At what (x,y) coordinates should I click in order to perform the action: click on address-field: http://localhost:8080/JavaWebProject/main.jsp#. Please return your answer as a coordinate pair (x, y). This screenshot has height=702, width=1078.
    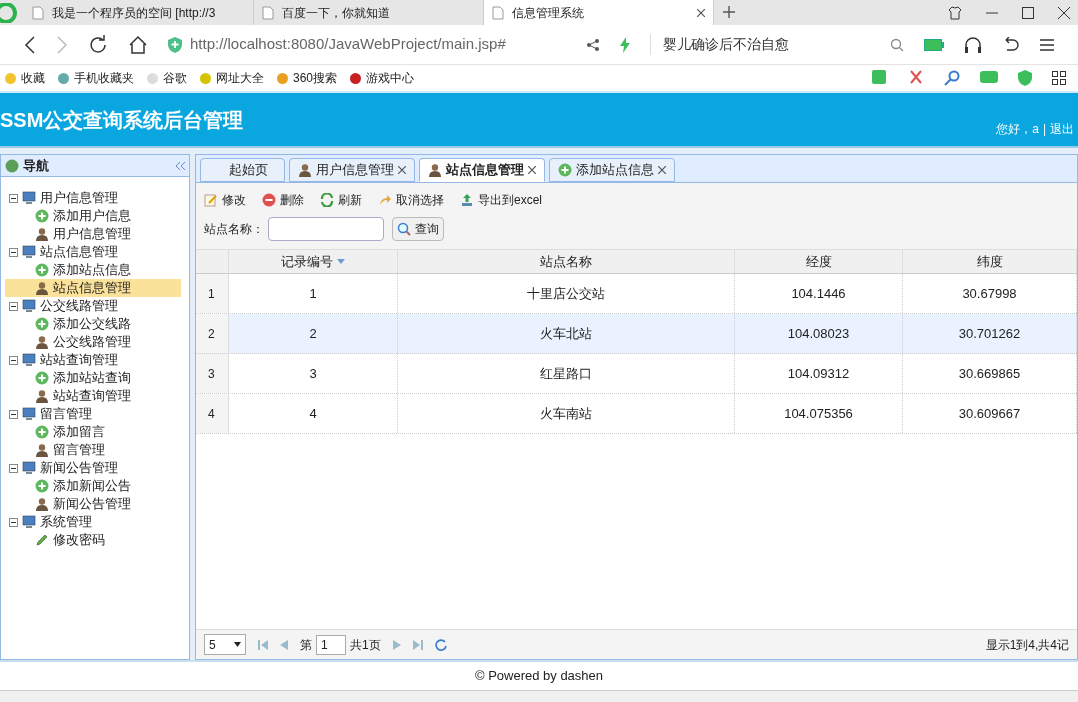
    Looking at the image, I should click on (348, 44).